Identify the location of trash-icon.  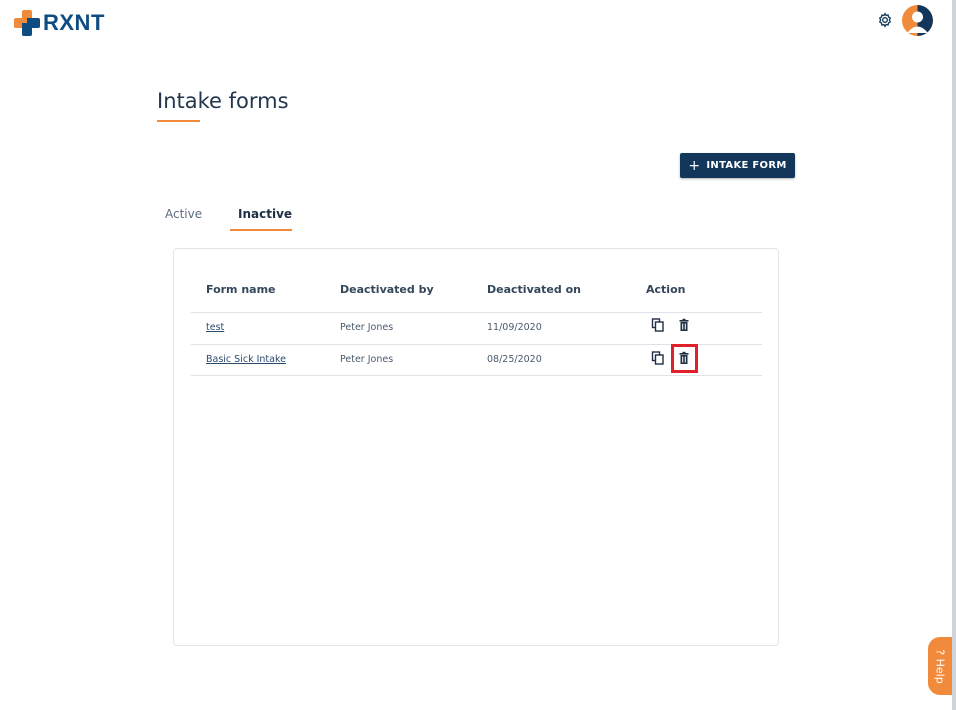
(684, 325).